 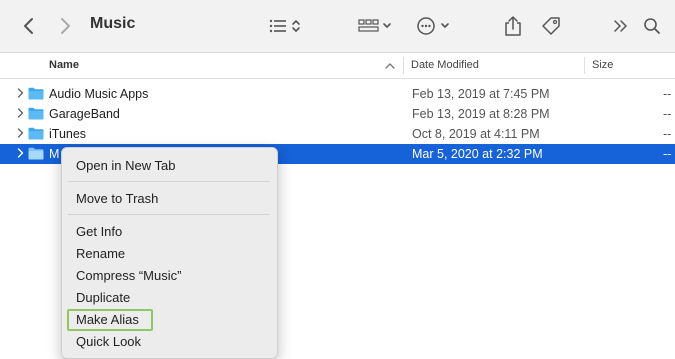 I want to click on file-date: Oct 8, 2019 at 4:11 PM, so click(x=476, y=134).